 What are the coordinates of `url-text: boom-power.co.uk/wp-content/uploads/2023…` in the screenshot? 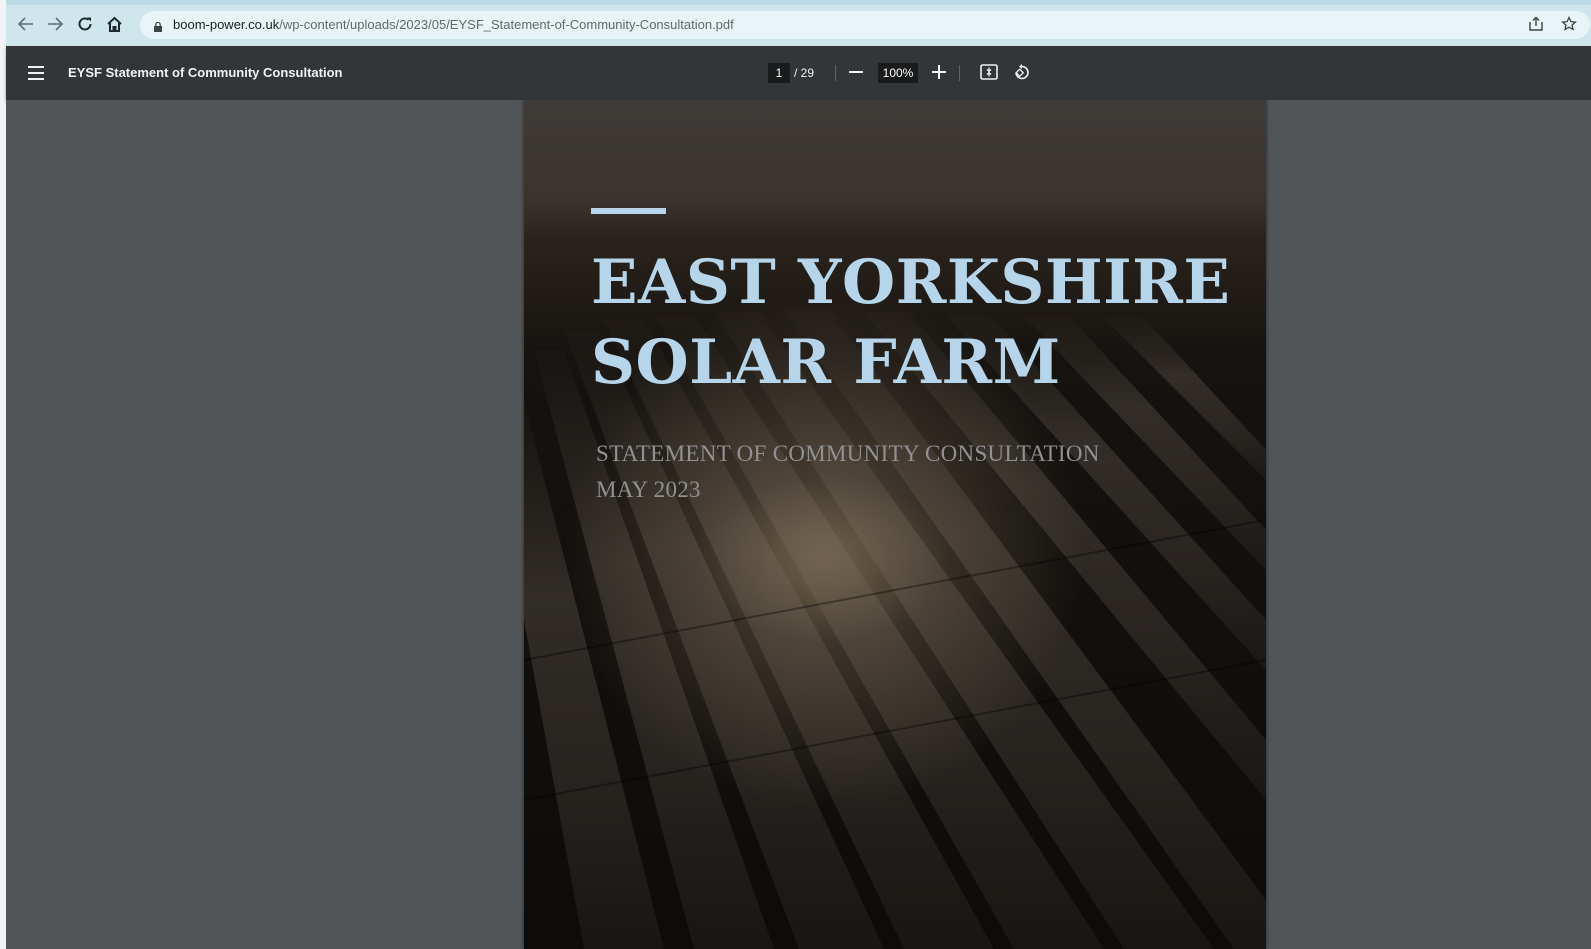 It's located at (453, 24).